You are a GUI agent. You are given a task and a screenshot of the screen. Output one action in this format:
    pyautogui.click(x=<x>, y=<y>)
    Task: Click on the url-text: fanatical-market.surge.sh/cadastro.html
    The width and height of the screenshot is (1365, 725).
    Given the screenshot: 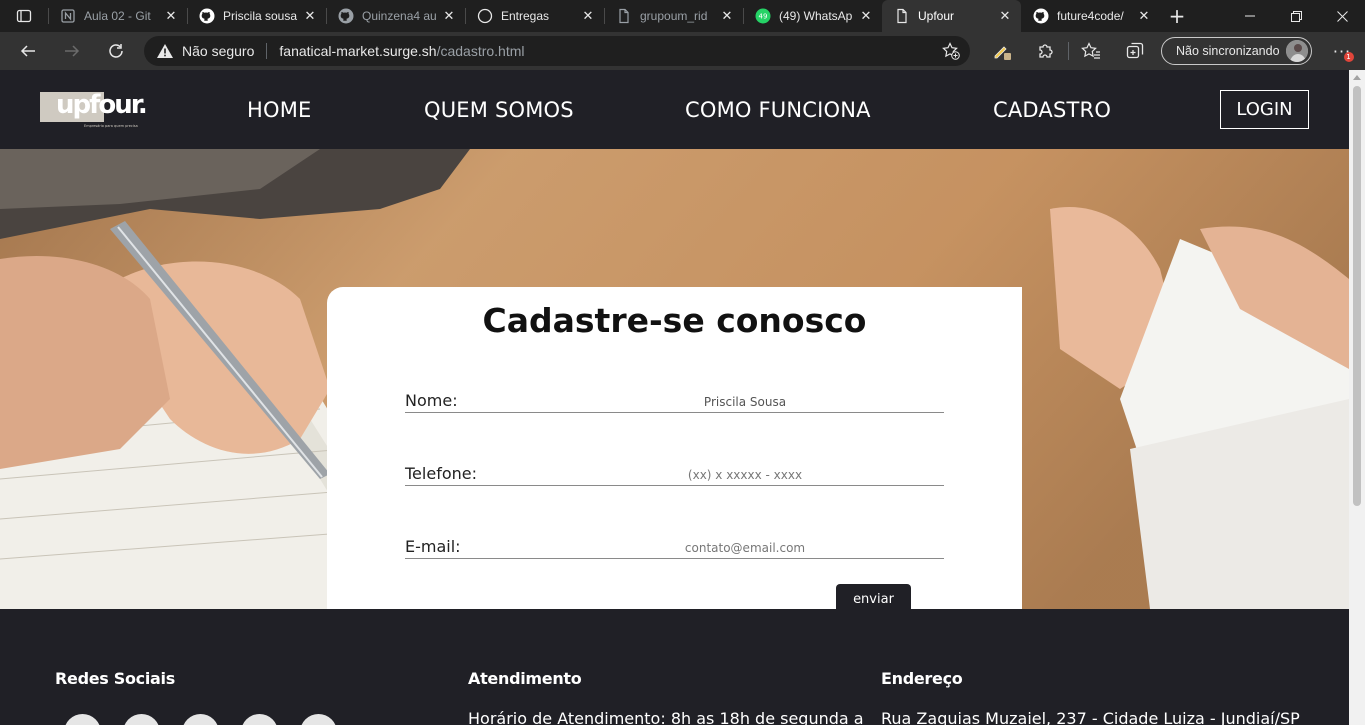 What is the action you would take?
    pyautogui.click(x=401, y=51)
    